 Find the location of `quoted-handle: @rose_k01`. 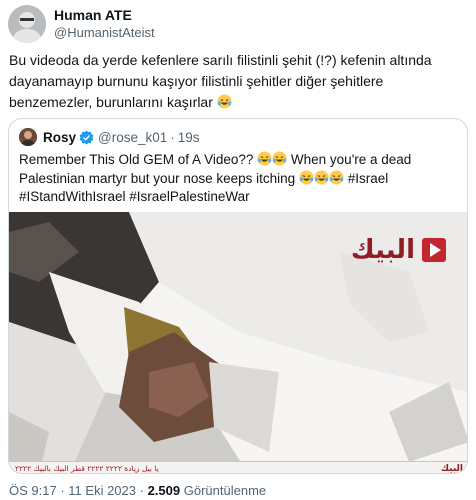

quoted-handle: @rose_k01 is located at coordinates (132, 137).